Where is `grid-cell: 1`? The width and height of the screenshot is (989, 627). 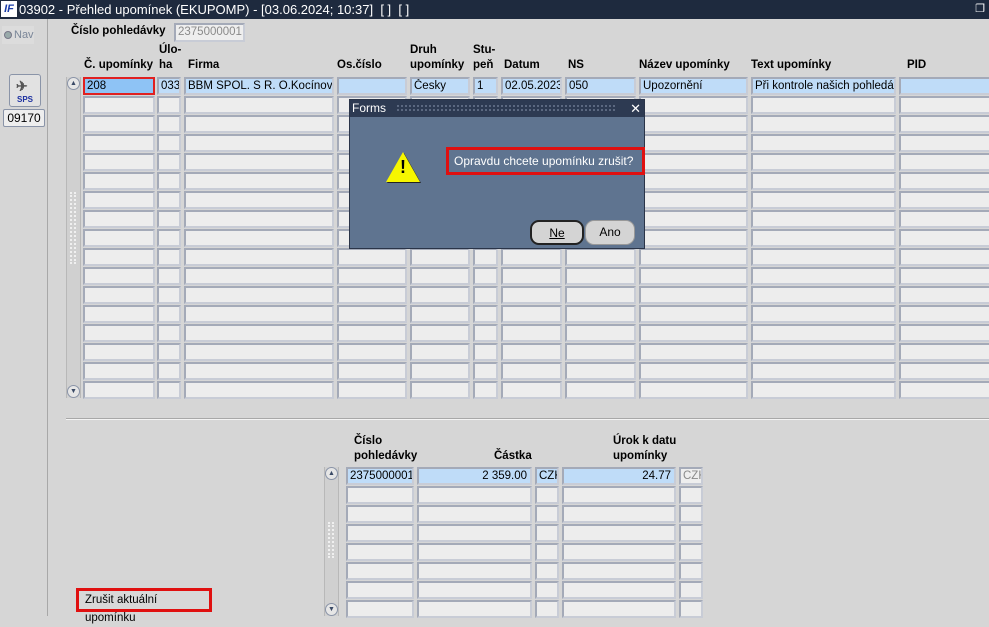 grid-cell: 1 is located at coordinates (485, 86).